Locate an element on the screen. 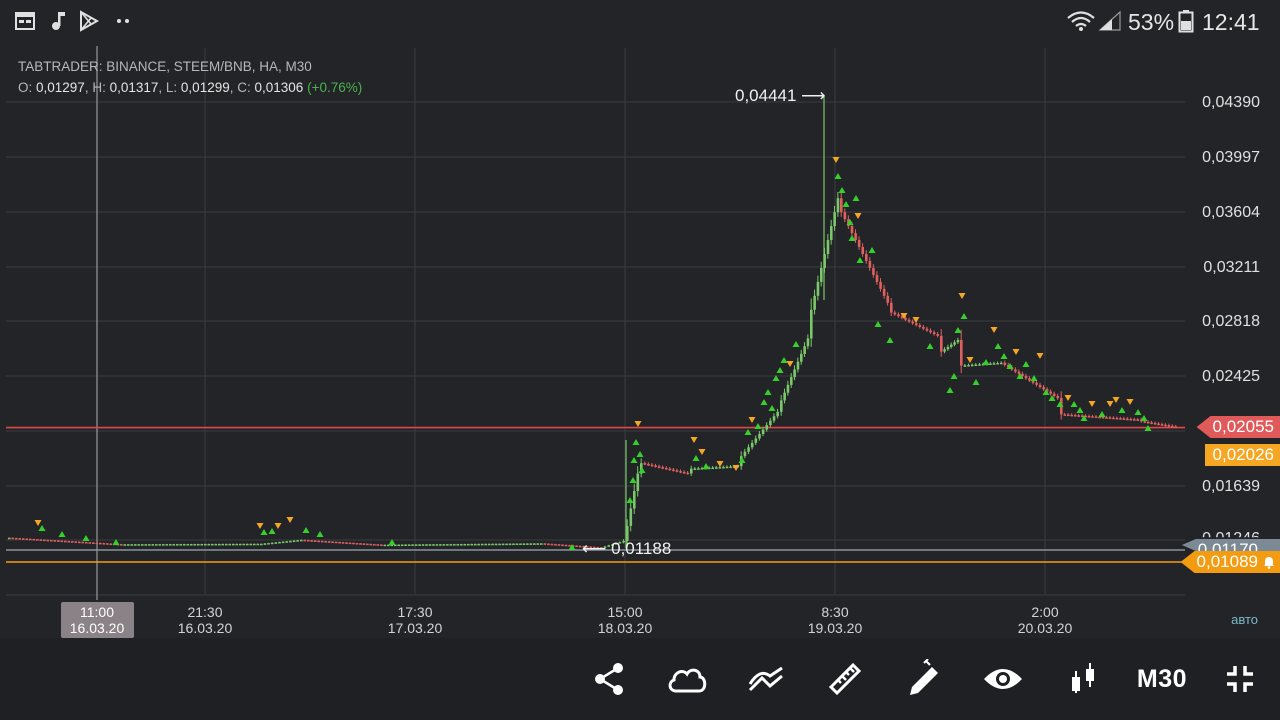 This screenshot has width=1280, height=720. candles-icon is located at coordinates (1083, 678).